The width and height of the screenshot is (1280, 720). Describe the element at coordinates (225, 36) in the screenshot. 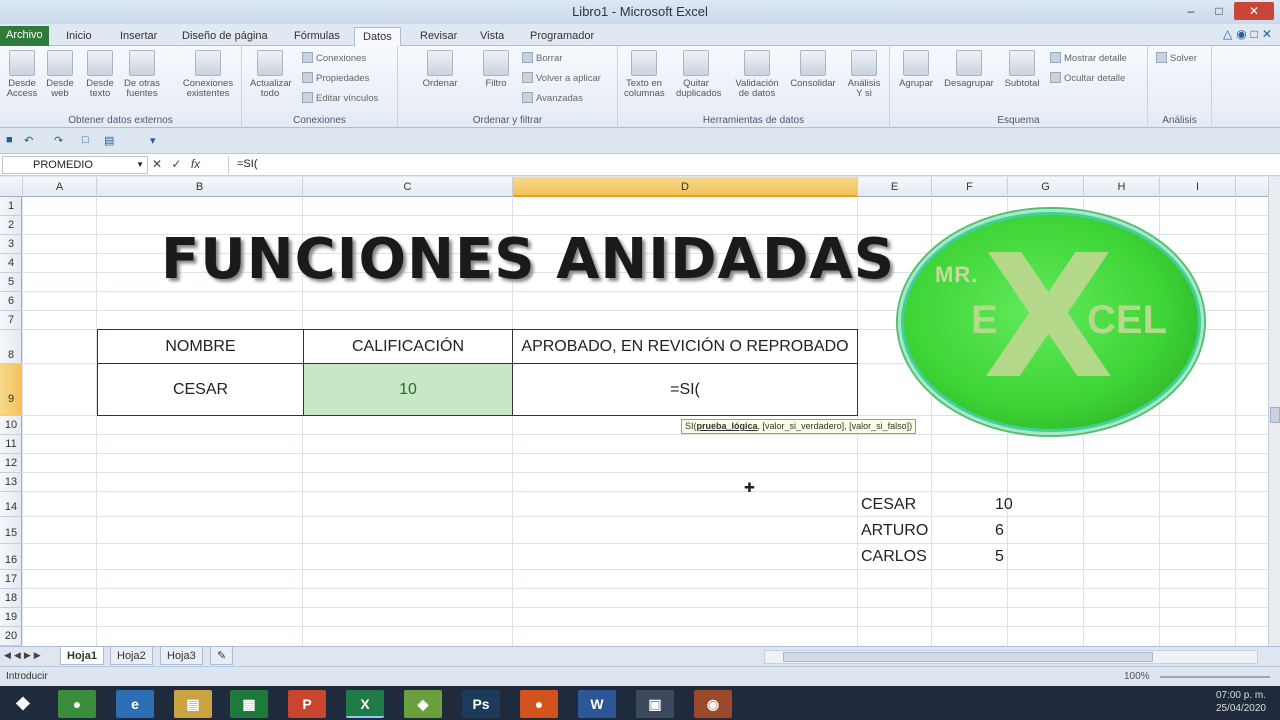

I see `tab-diseno: Diseño de página` at that location.